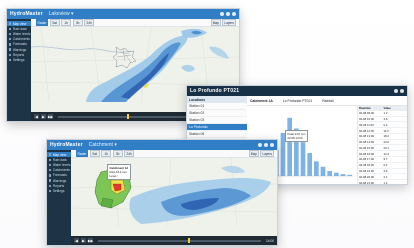 Image resolution: width=414 pixels, height=248 pixels. I want to click on sidebar-item-label: Rain data, so click(59, 159).